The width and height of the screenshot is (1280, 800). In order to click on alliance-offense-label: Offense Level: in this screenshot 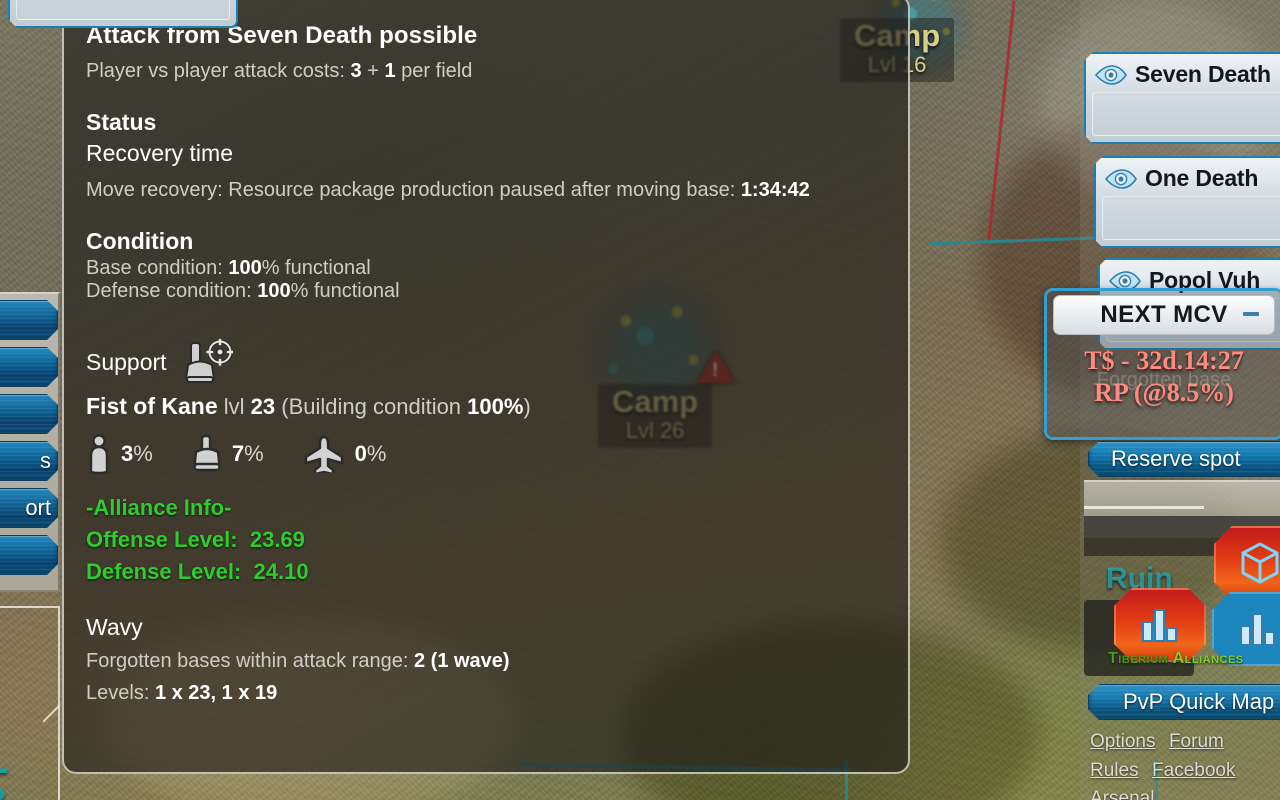, I will do `click(162, 539)`.